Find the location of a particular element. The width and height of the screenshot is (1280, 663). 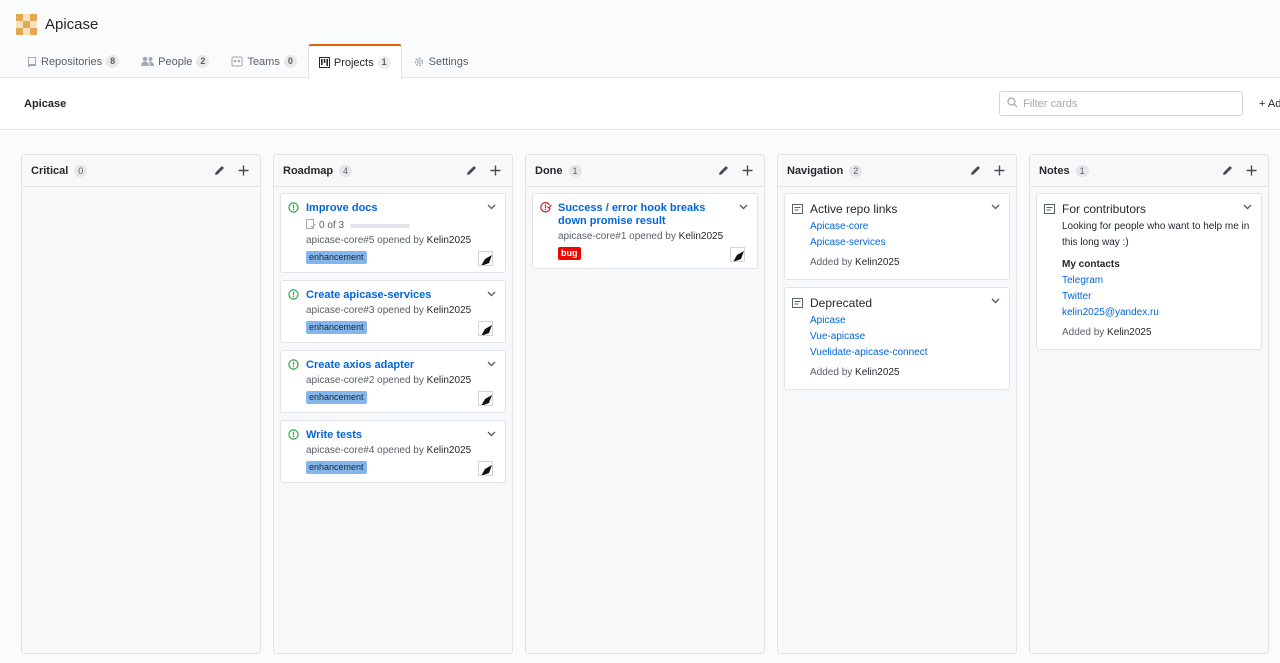

tab-label: Teams is located at coordinates (263, 61).